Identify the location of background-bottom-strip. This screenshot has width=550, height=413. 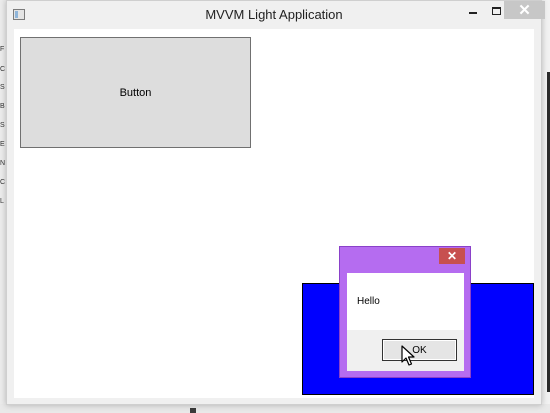
(275, 408).